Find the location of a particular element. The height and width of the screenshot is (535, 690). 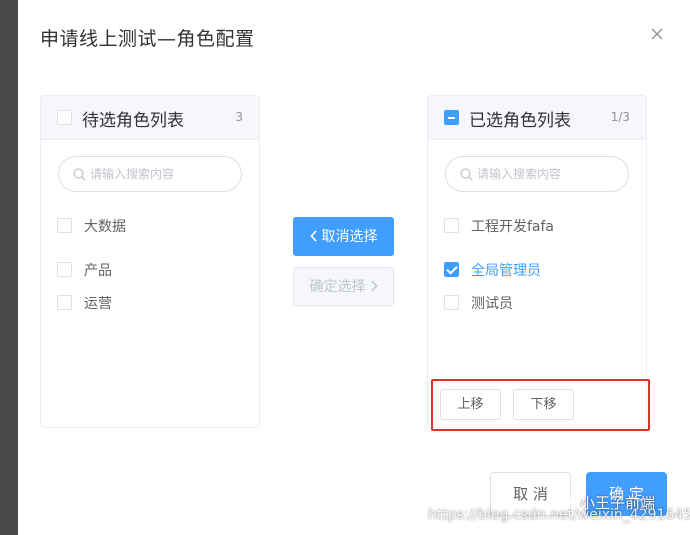

move-down-button: 下移 is located at coordinates (543, 404).